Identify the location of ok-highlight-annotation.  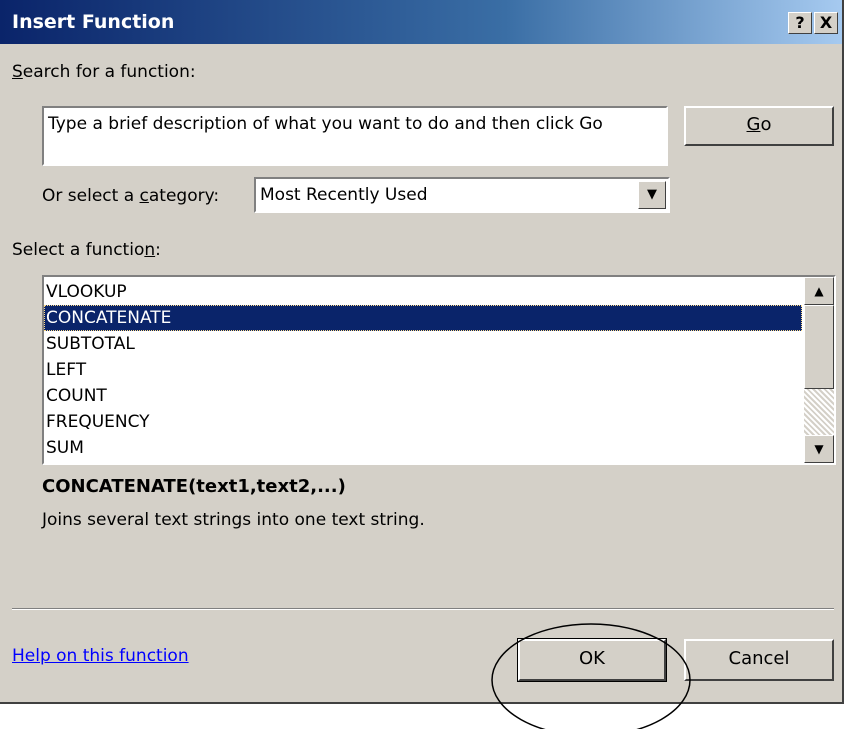
(591, 676).